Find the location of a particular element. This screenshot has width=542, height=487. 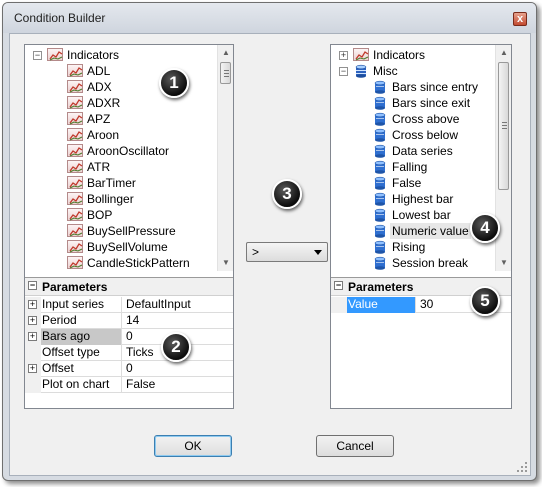

misc-item: Falling is located at coordinates (413, 167).